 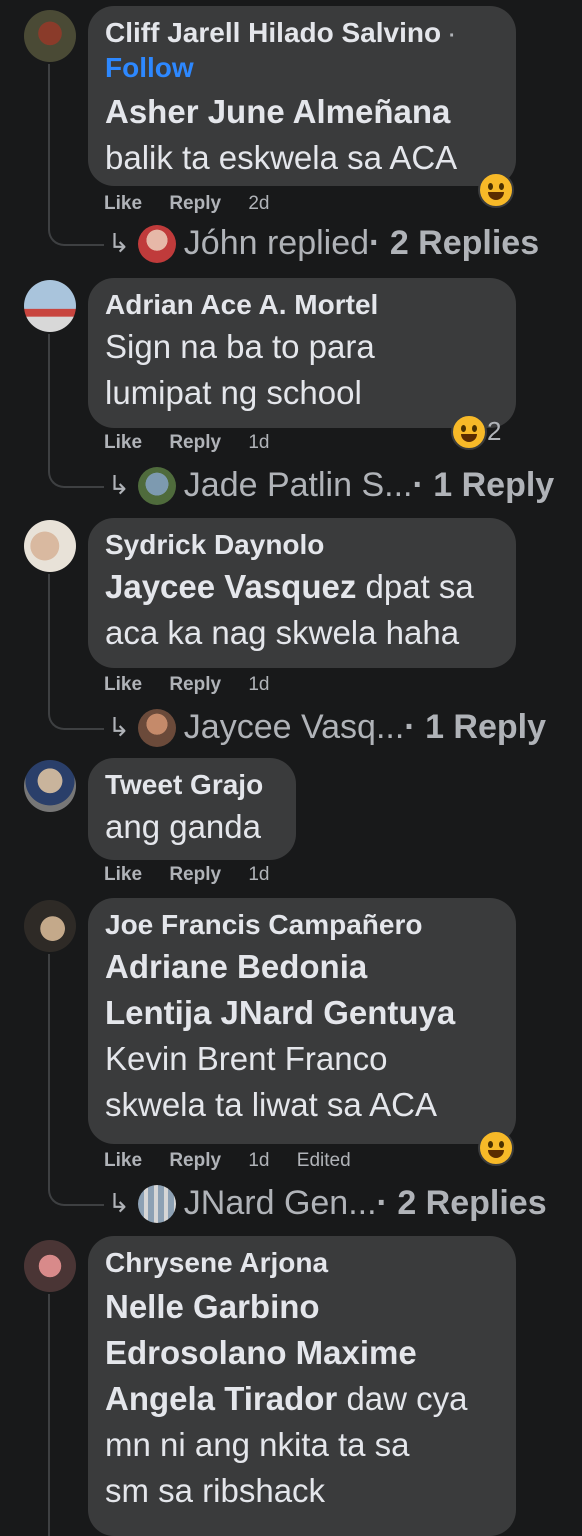 What do you see at coordinates (402, 1398) in the screenshot?
I see `comment-text: daw cya` at bounding box center [402, 1398].